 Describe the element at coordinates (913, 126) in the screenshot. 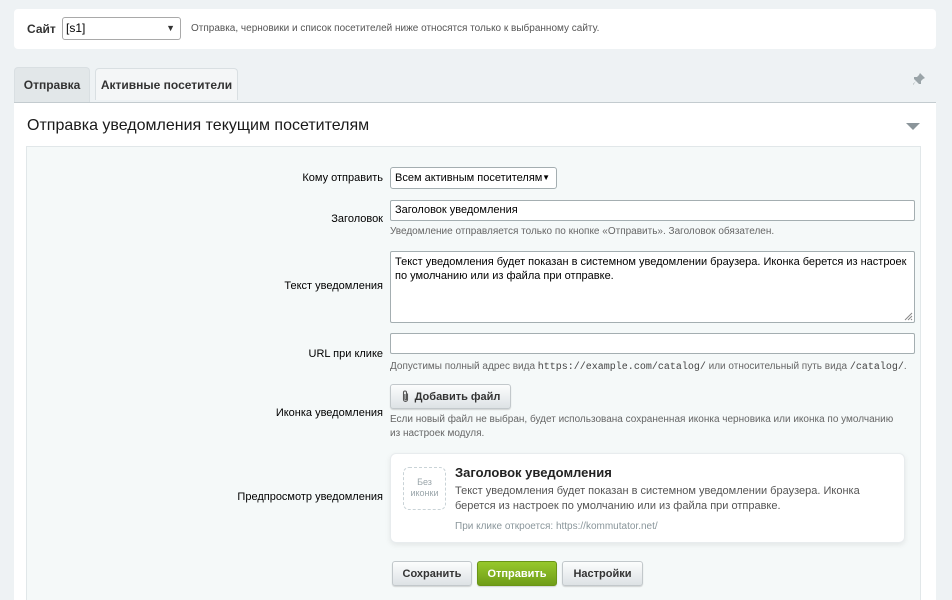

I see `collapse-icon` at that location.